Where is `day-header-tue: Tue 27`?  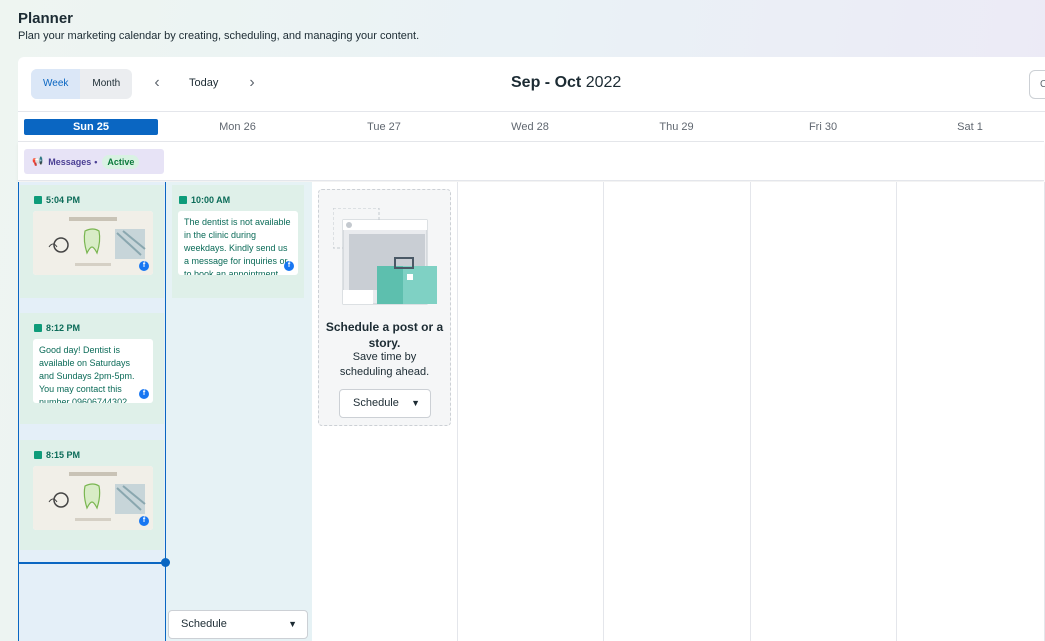 day-header-tue: Tue 27 is located at coordinates (384, 127).